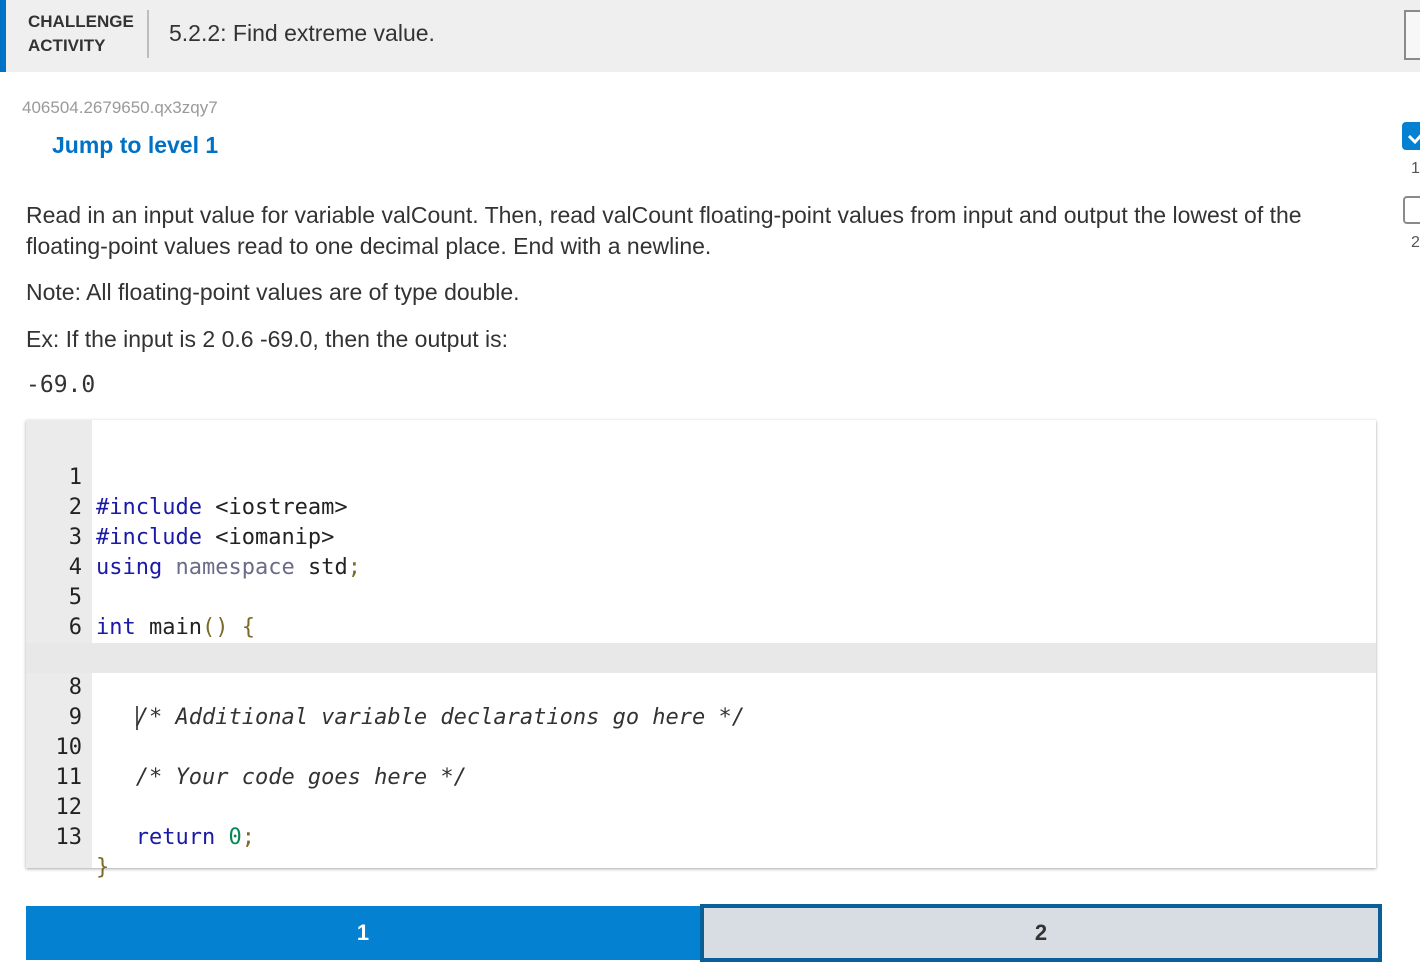 This screenshot has width=1420, height=974. Describe the element at coordinates (235, 837) in the screenshot. I see `number-literal: 0` at that location.